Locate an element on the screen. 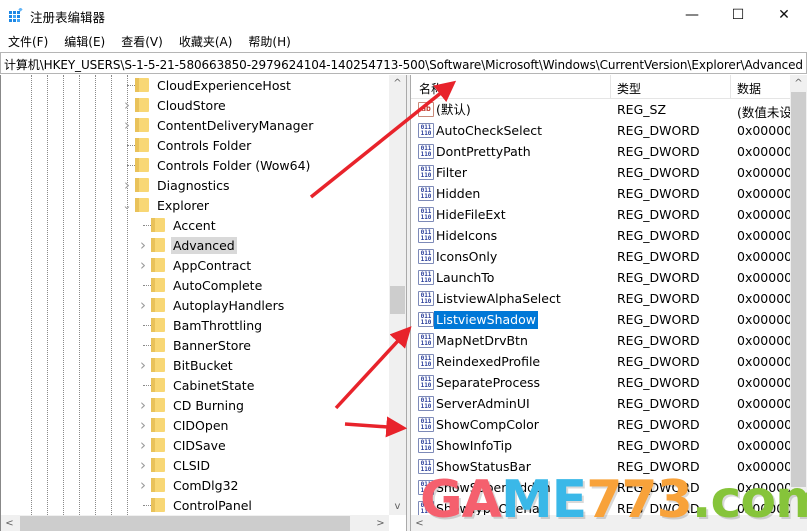  tree-item: › AutoplayHandlers is located at coordinates (210, 305).